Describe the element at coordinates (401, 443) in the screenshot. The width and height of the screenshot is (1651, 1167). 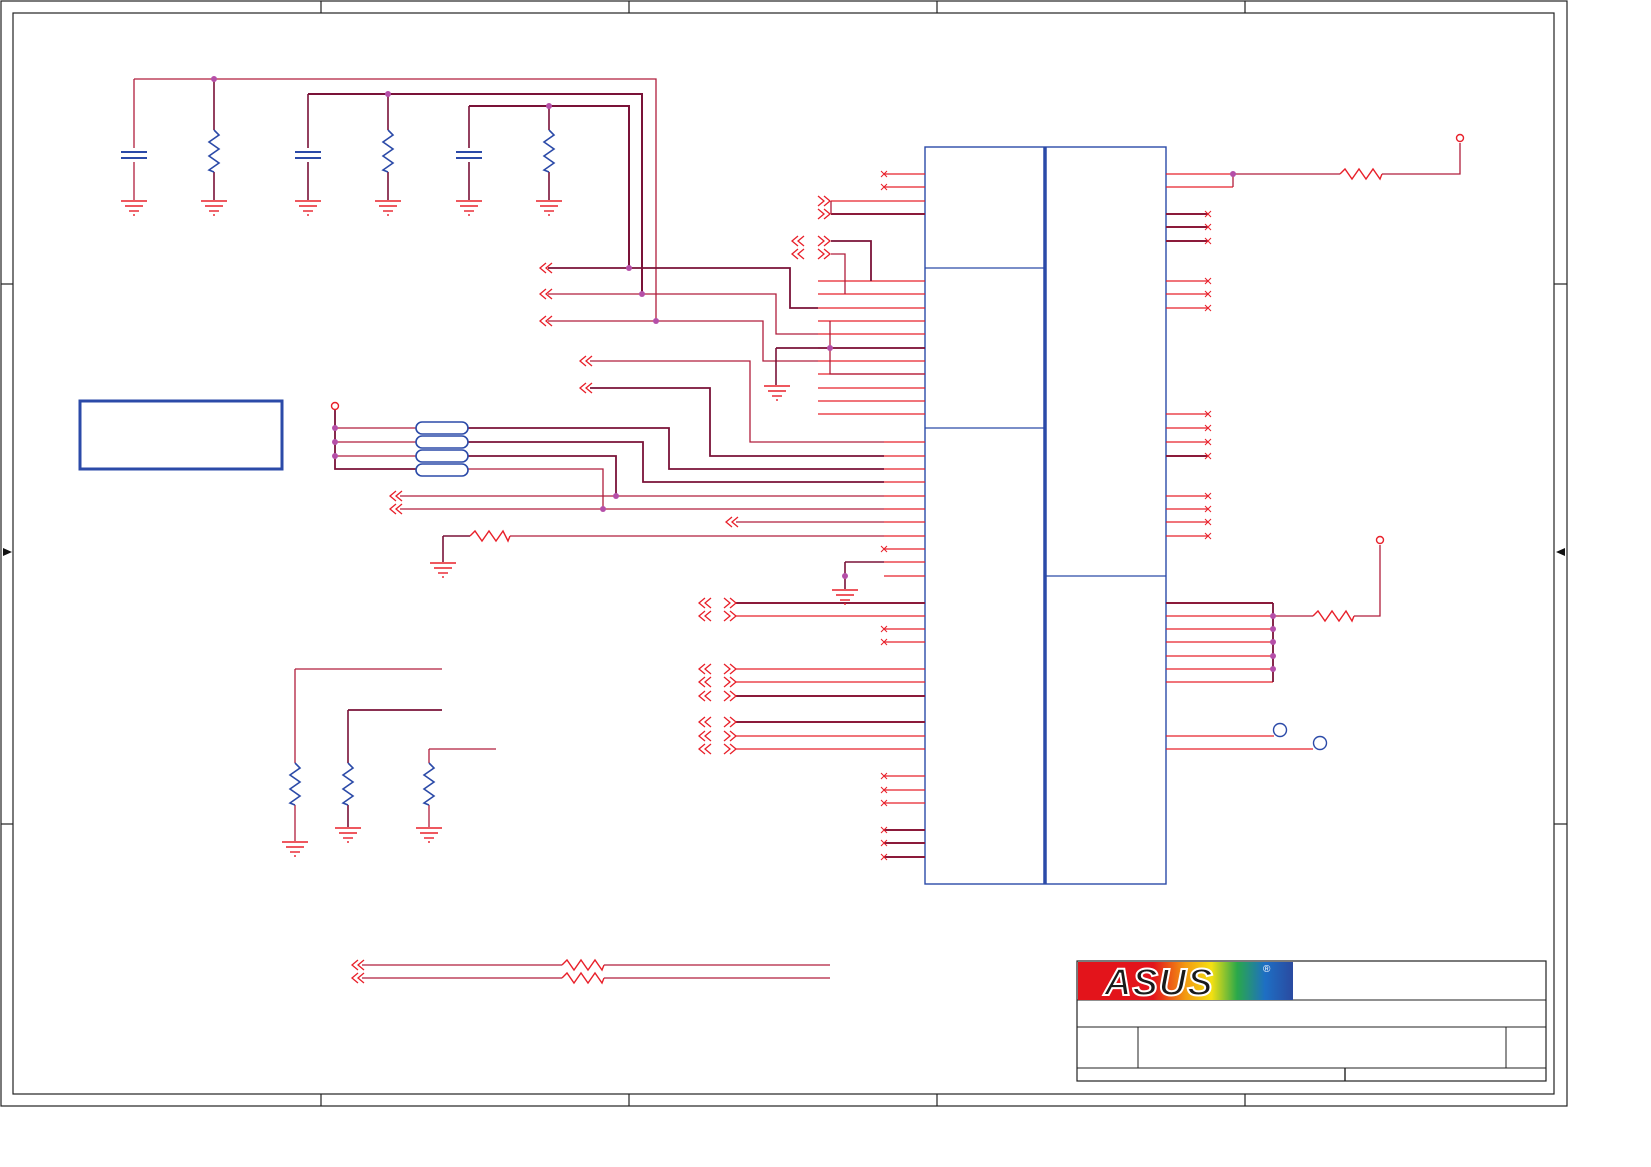
I see `ferrite-bead-array` at that location.